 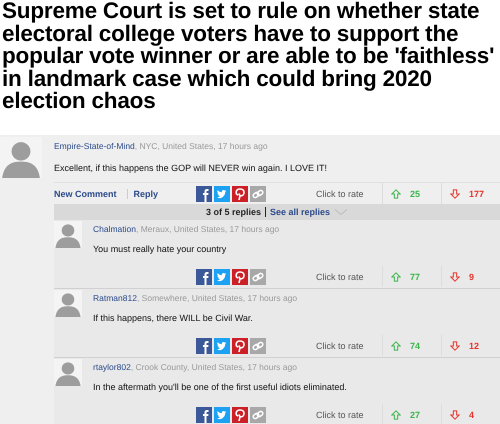 What do you see at coordinates (415, 345) in the screenshot?
I see `upvote-count: 74` at bounding box center [415, 345].